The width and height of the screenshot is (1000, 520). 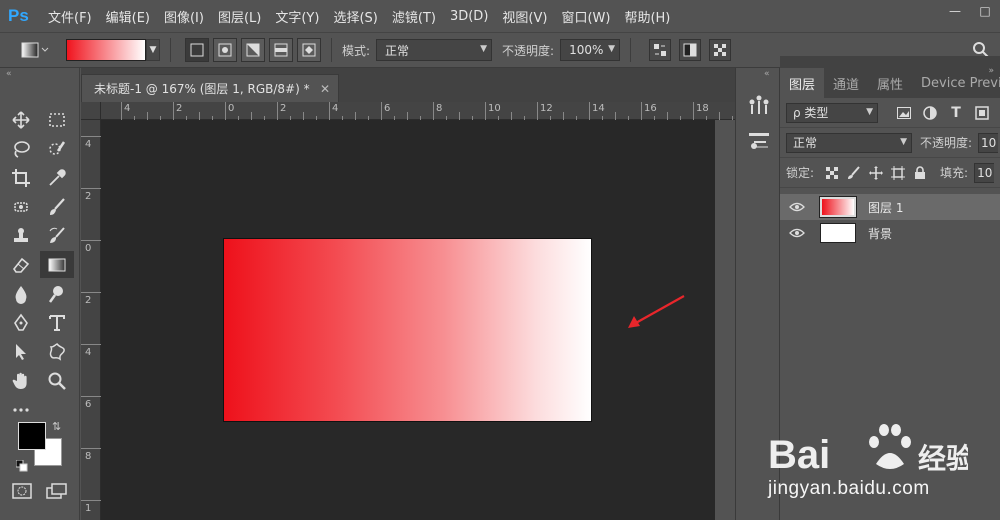 What do you see at coordinates (21, 177) in the screenshot?
I see `crop-tool-icon` at bounding box center [21, 177].